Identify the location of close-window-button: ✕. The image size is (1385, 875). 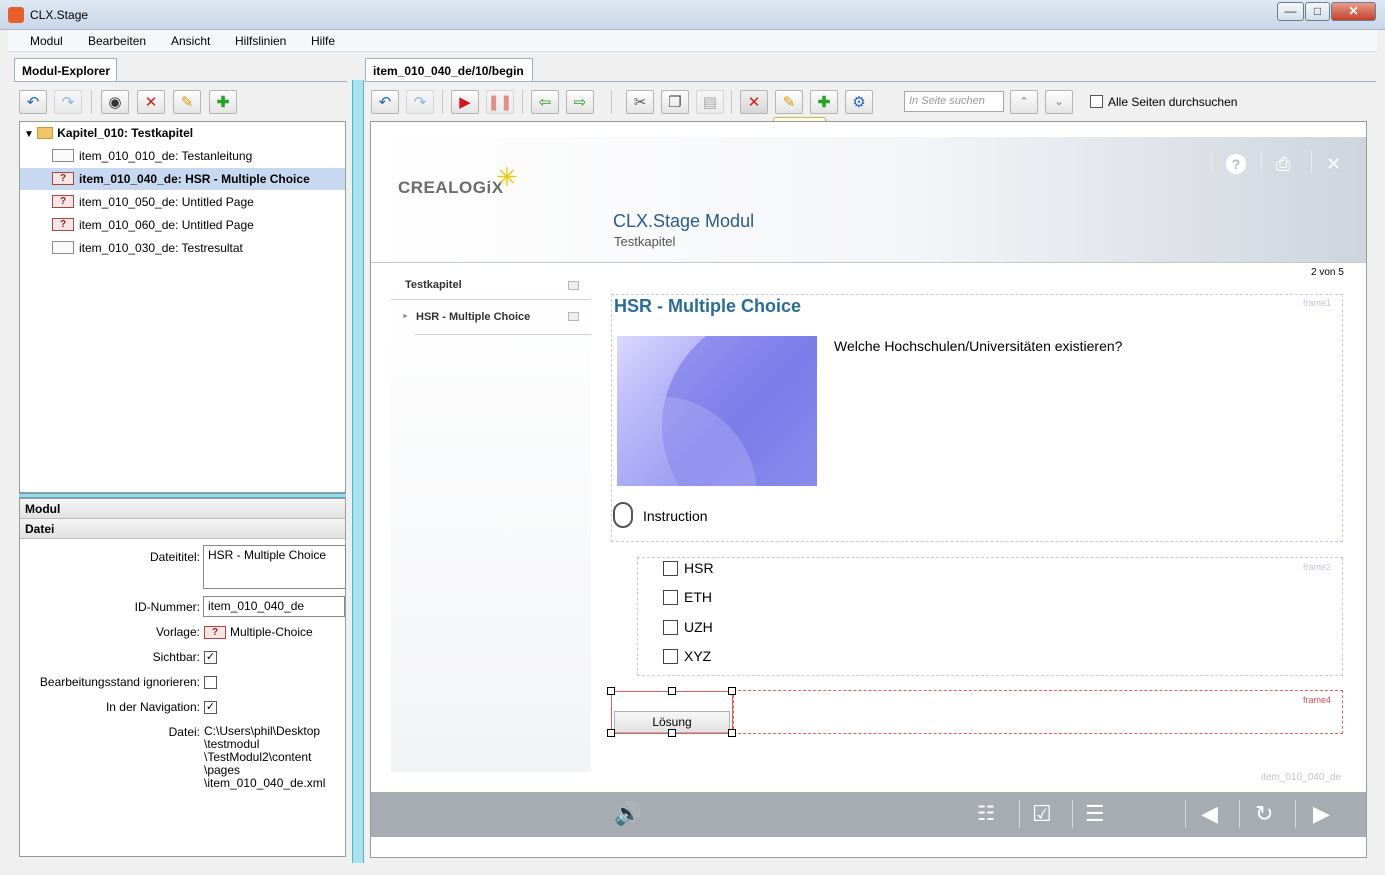
(1353, 11).